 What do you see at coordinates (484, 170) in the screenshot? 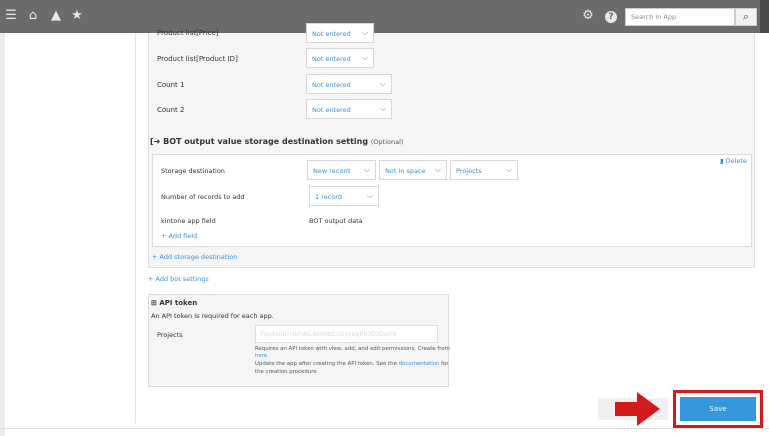
I see `app-select: Projects ⌵` at bounding box center [484, 170].